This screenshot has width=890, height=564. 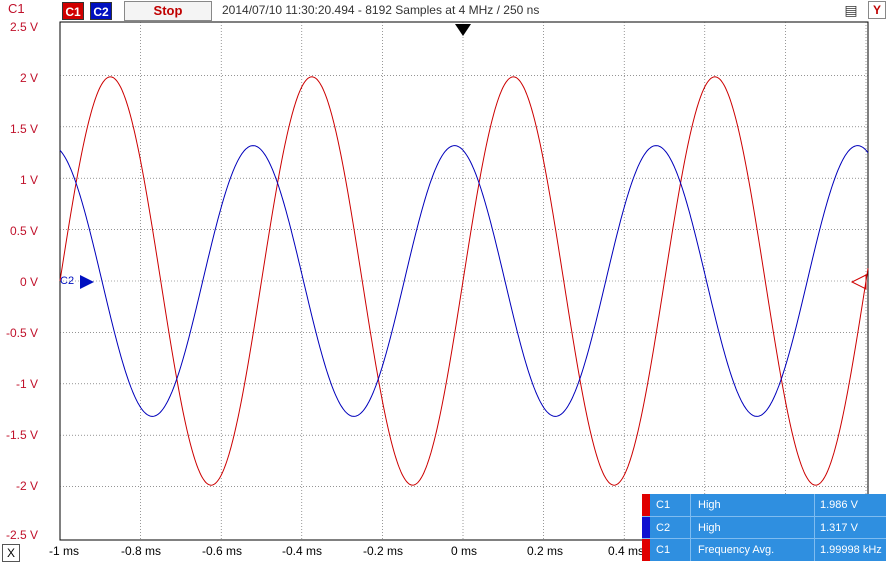 I want to click on measurement-row: C2 High 1.317 V, so click(x=764, y=527).